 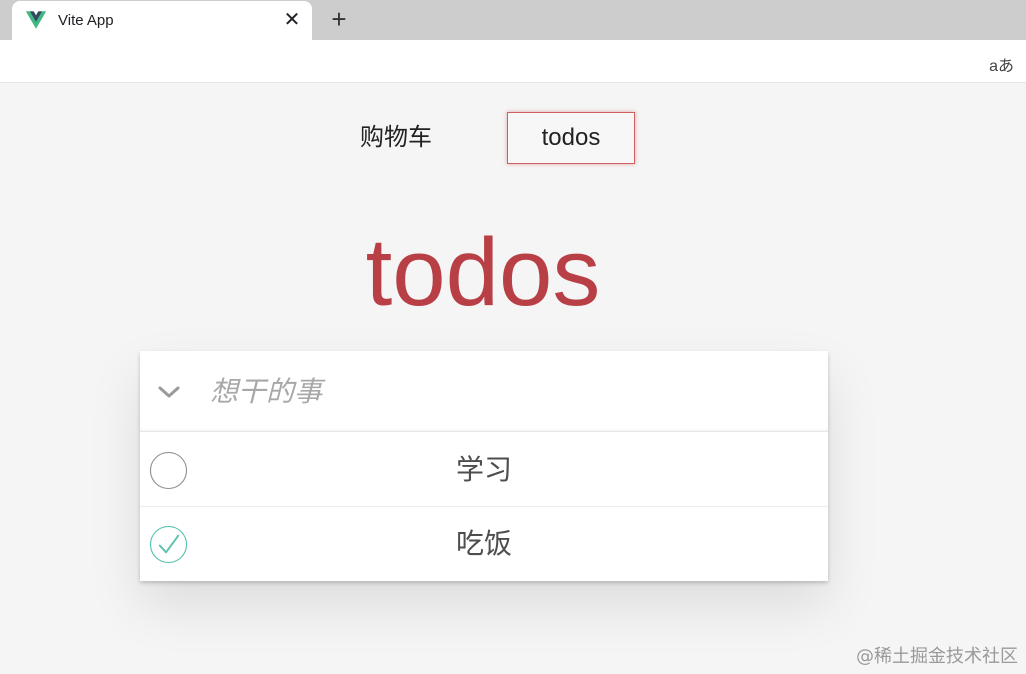 What do you see at coordinates (169, 392) in the screenshot?
I see `chevron-down-icon` at bounding box center [169, 392].